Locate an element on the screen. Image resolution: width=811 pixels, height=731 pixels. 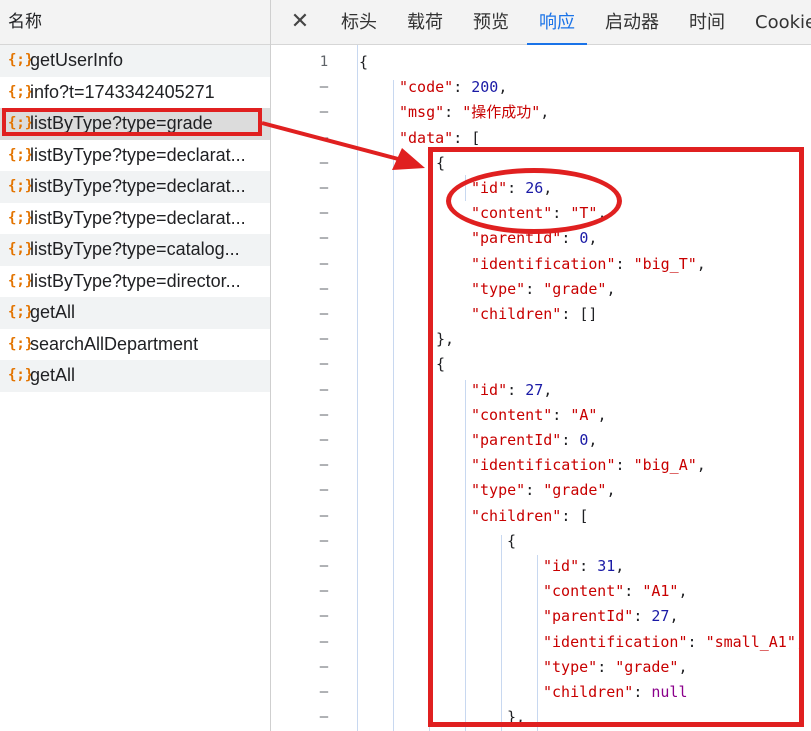
tab-cookies: Cookie is located at coordinates (783, 22).